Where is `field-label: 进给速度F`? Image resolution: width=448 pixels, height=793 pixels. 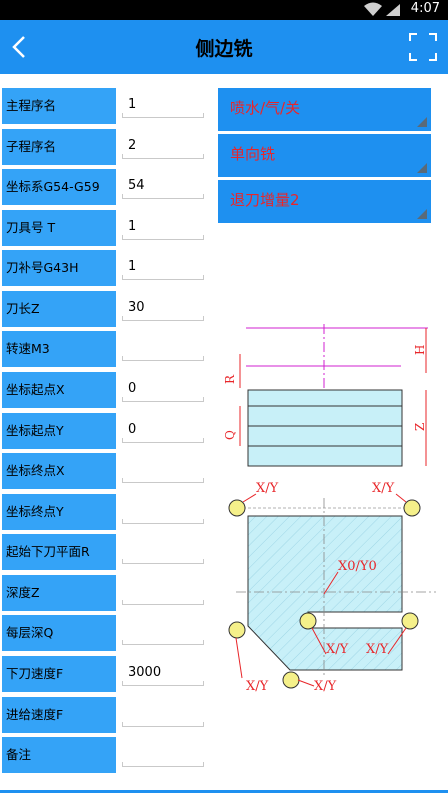
field-label: 进给速度F is located at coordinates (59, 715).